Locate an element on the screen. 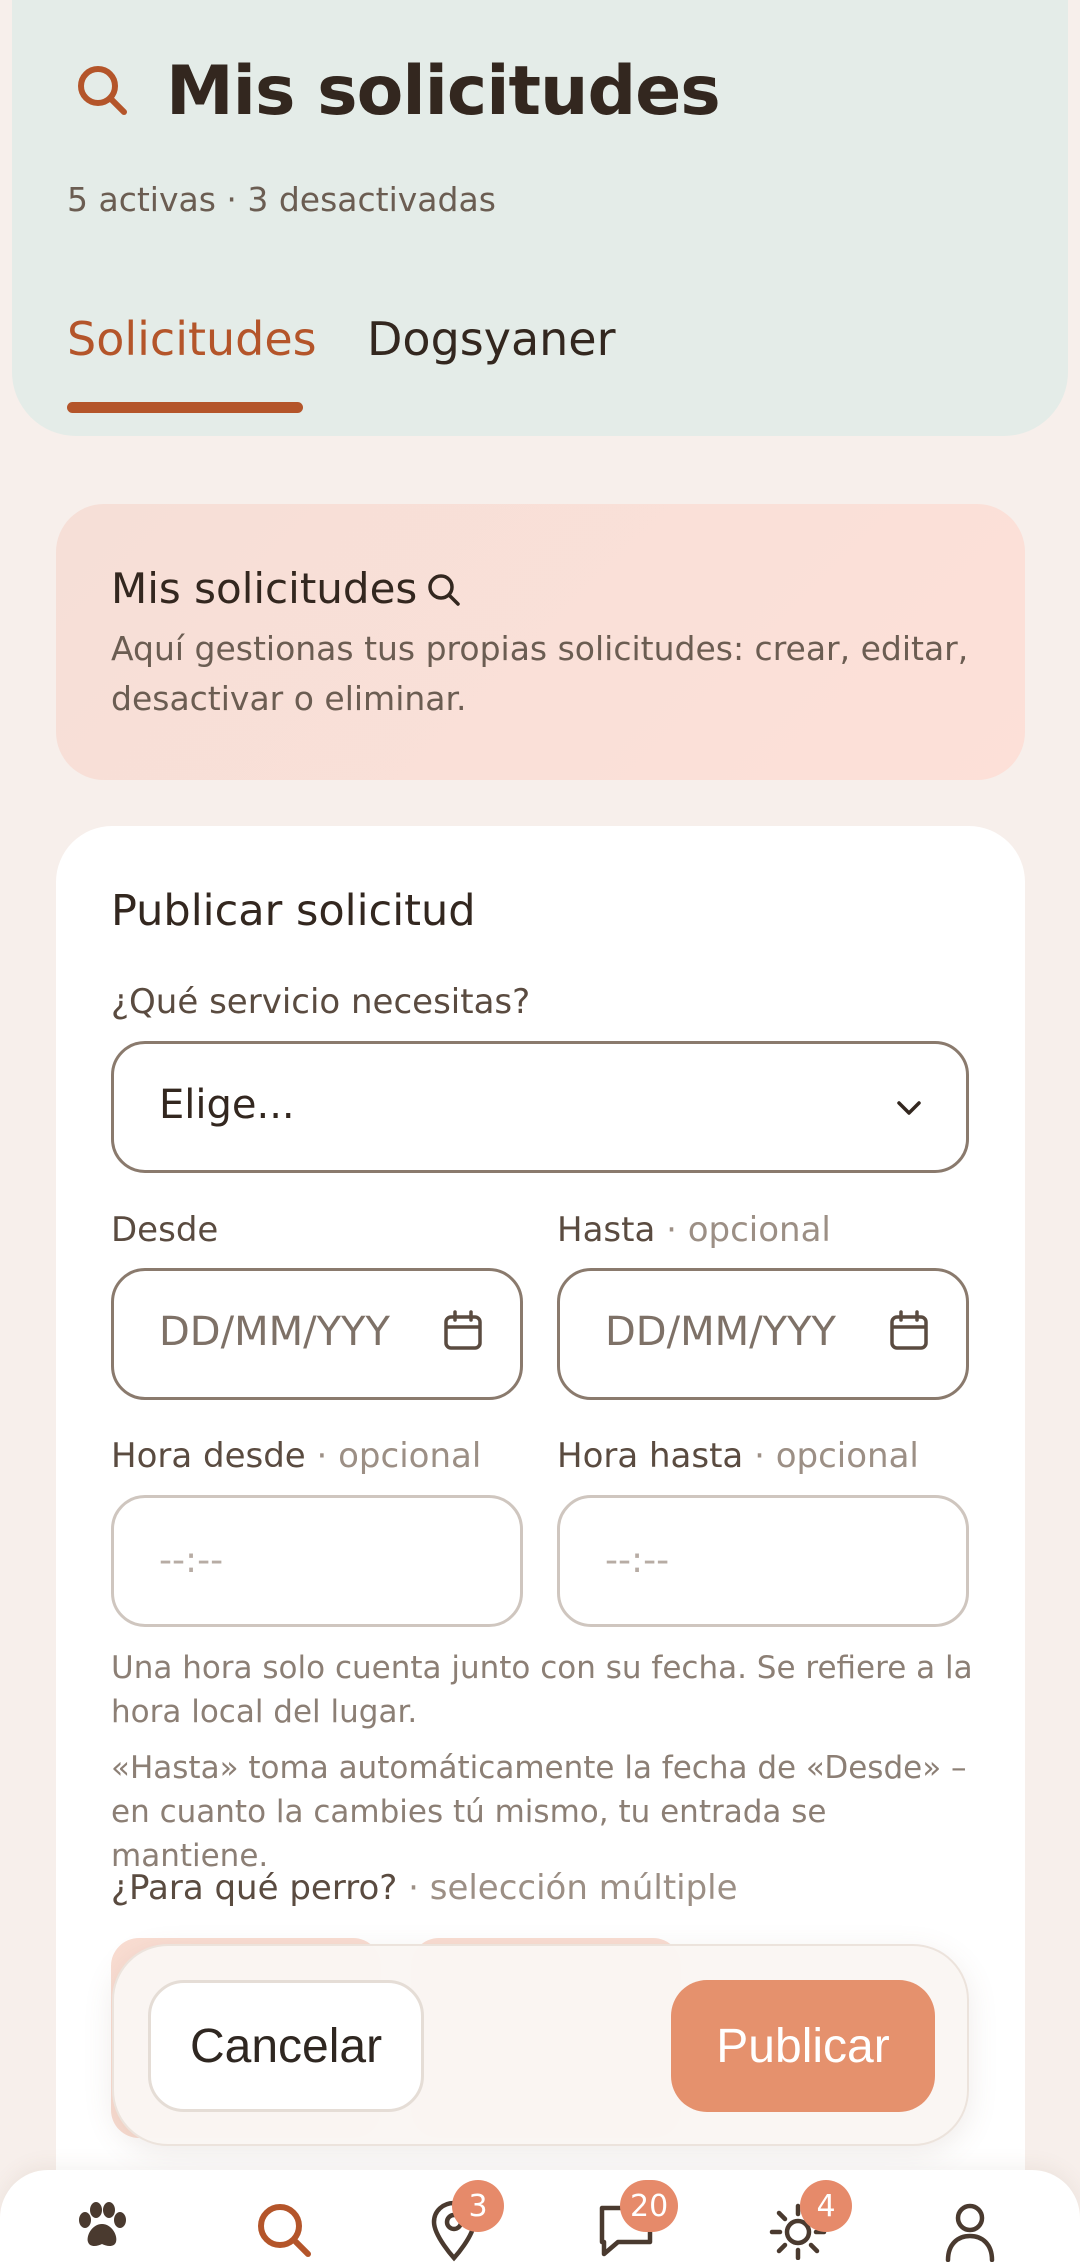 This screenshot has width=1080, height=2268. nav-profile is located at coordinates (975, 2231).